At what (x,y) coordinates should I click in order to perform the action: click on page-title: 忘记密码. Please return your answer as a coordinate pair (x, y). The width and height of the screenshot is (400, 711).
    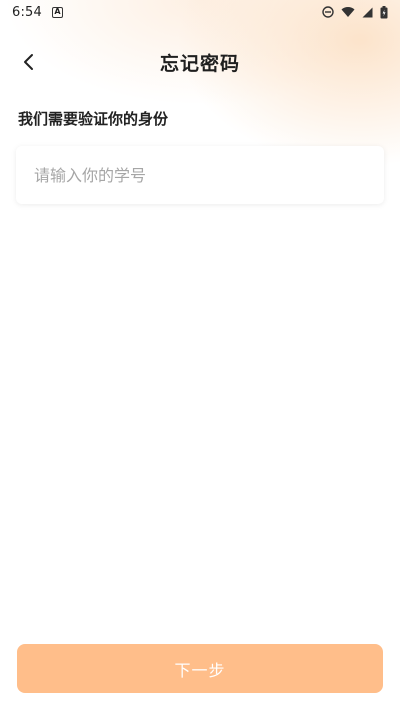
    Looking at the image, I should click on (199, 64).